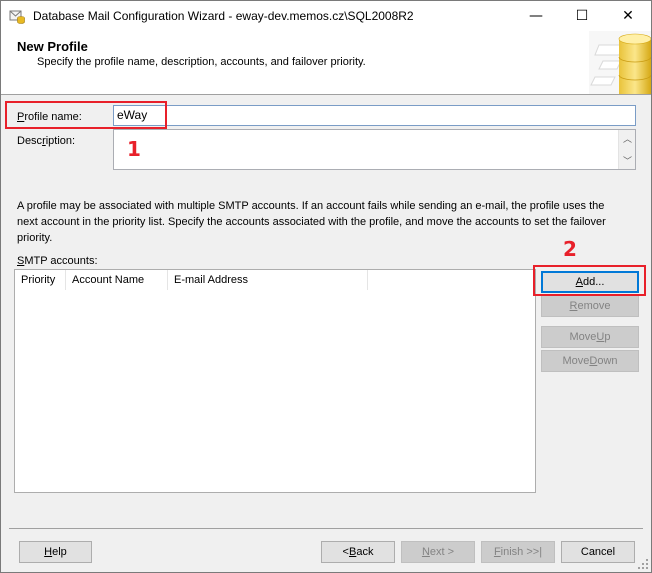 The height and width of the screenshot is (573, 652). What do you see at coordinates (86, 115) in the screenshot?
I see `annotation-box-profile-name` at bounding box center [86, 115].